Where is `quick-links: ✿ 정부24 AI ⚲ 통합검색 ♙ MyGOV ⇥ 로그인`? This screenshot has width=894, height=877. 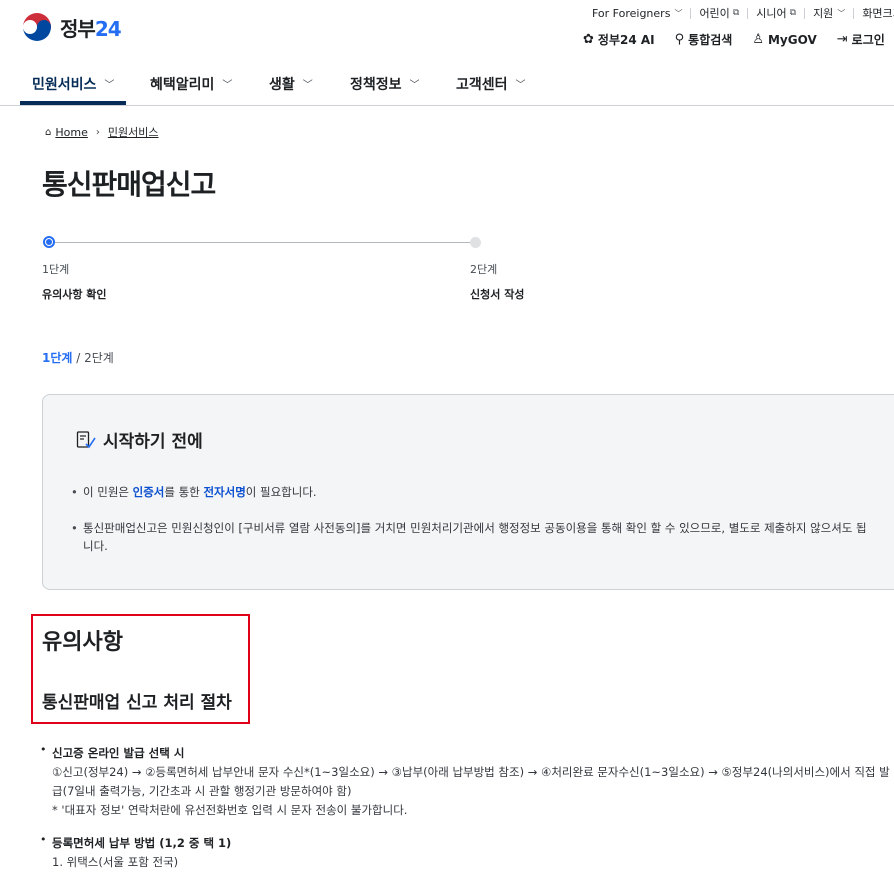 quick-links: ✿ 정부24 AI ⚲ 통합검색 ♙ MyGOV ⇥ 로그인 is located at coordinates (738, 39).